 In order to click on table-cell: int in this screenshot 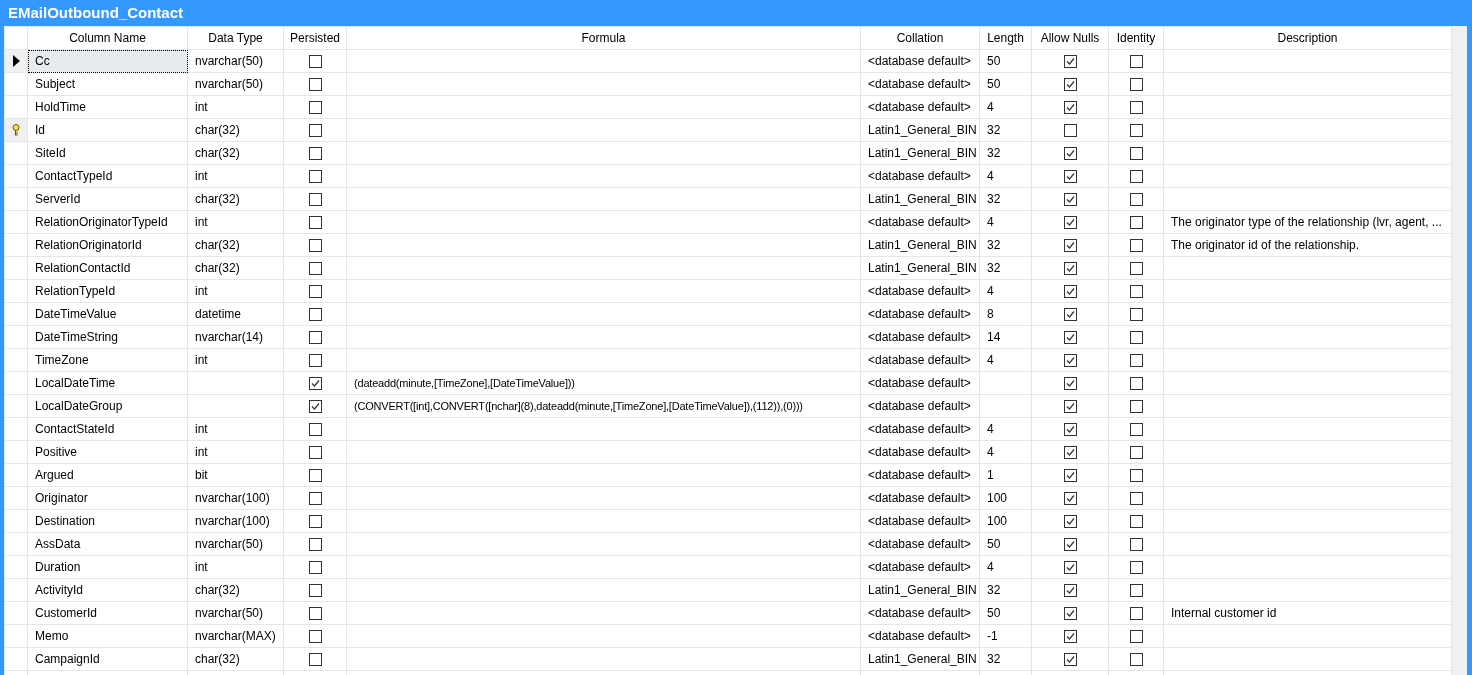, I will do `click(201, 222)`.